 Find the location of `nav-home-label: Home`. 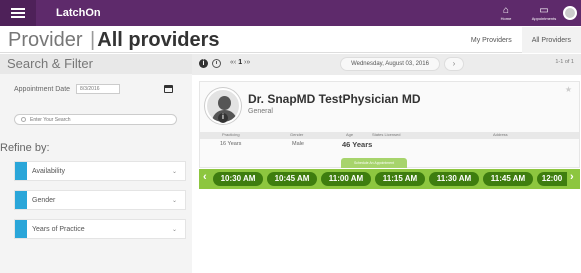

nav-home-label: Home is located at coordinates (506, 18).